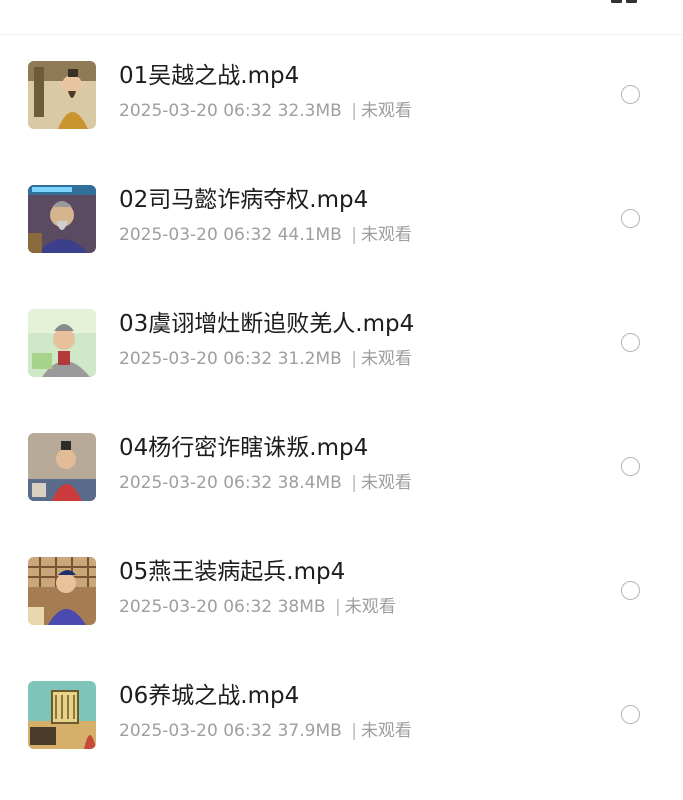  What do you see at coordinates (244, 448) in the screenshot?
I see `file-title: 04杨行密诈瞎诛叛.mp4` at bounding box center [244, 448].